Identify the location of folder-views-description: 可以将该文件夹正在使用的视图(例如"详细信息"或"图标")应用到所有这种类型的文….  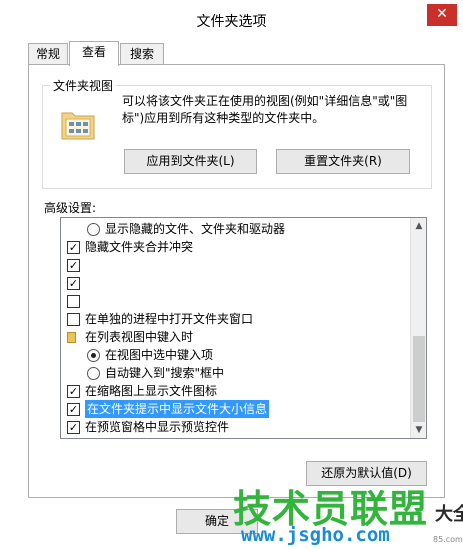
(265, 109).